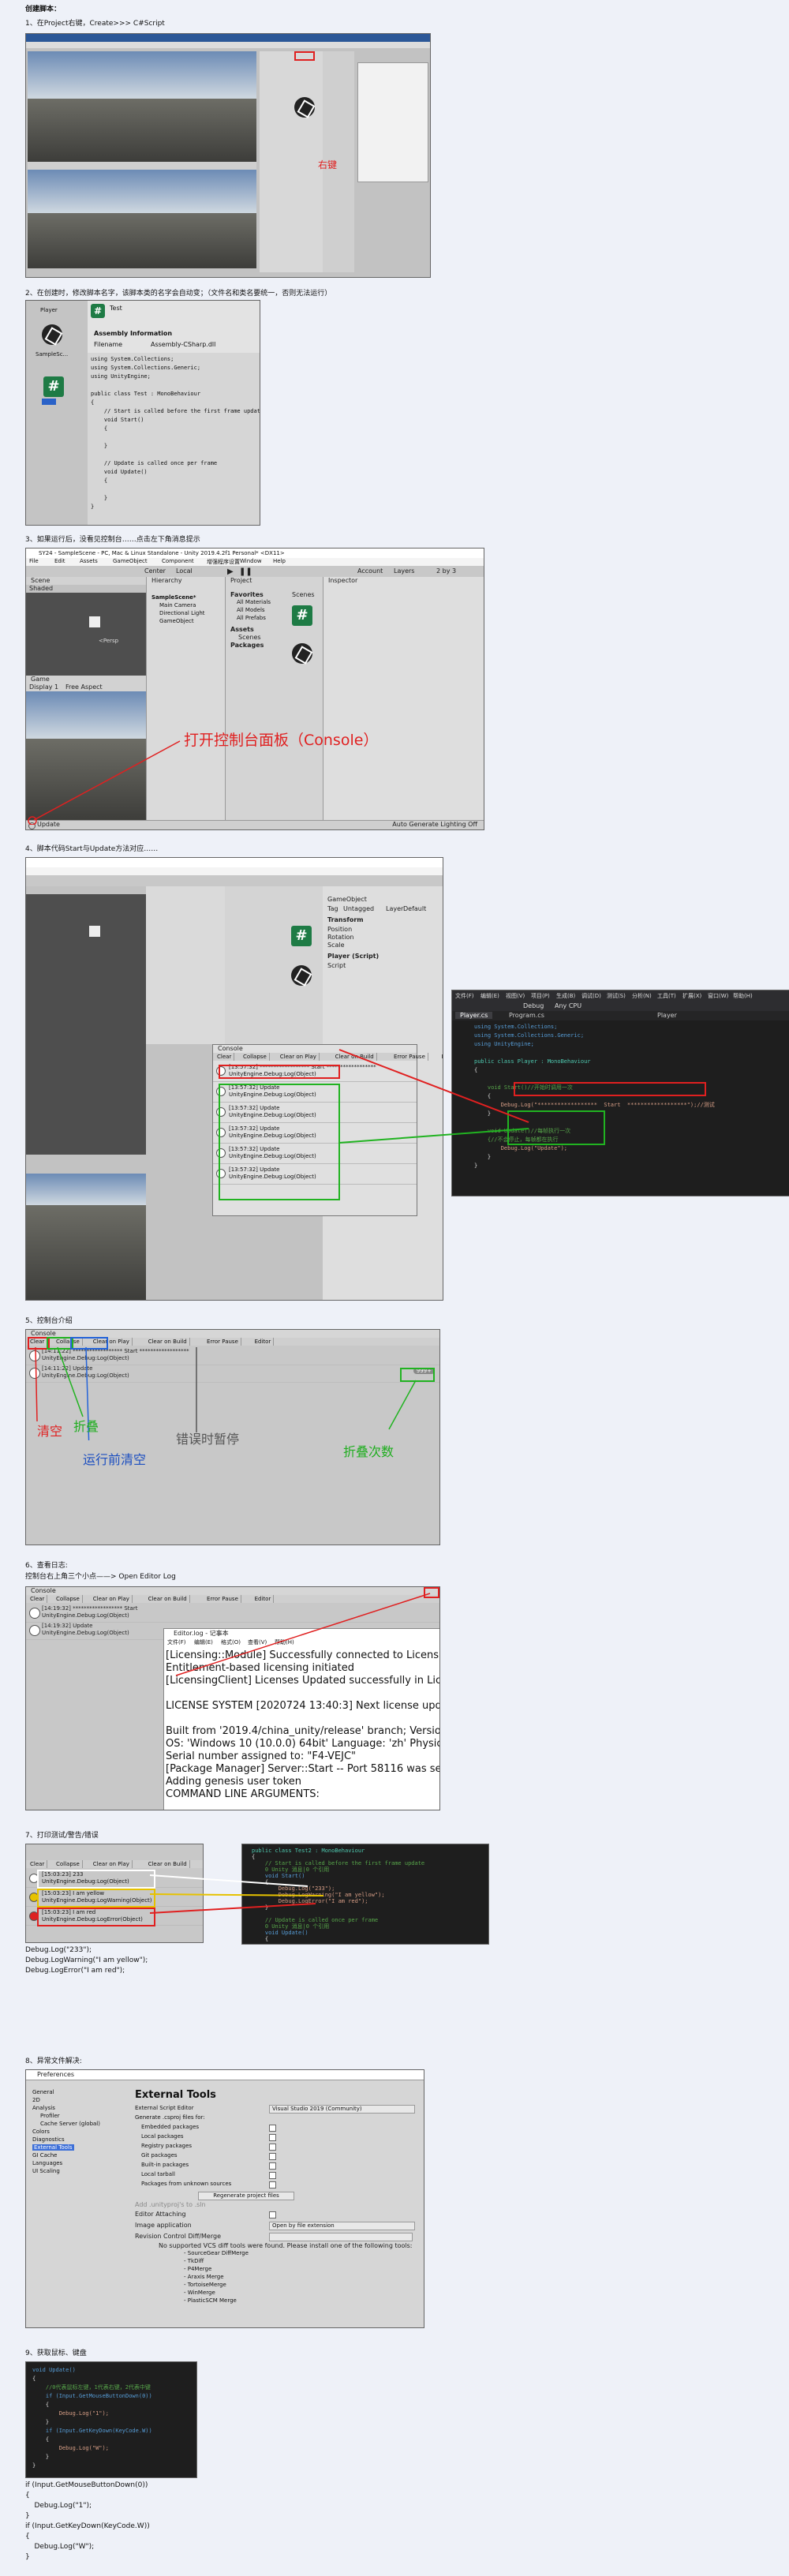 This screenshot has height=2576, width=789. Describe the element at coordinates (167, 580) in the screenshot. I see `hierarchy-tab: Hierarchy` at that location.